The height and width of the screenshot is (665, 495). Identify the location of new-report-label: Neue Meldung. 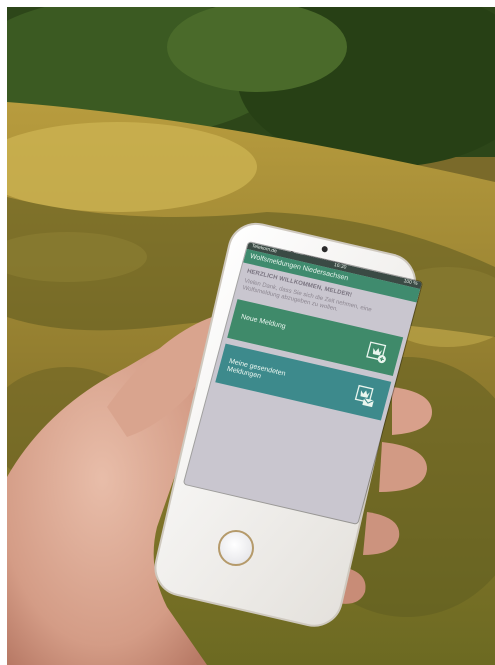
(263, 322).